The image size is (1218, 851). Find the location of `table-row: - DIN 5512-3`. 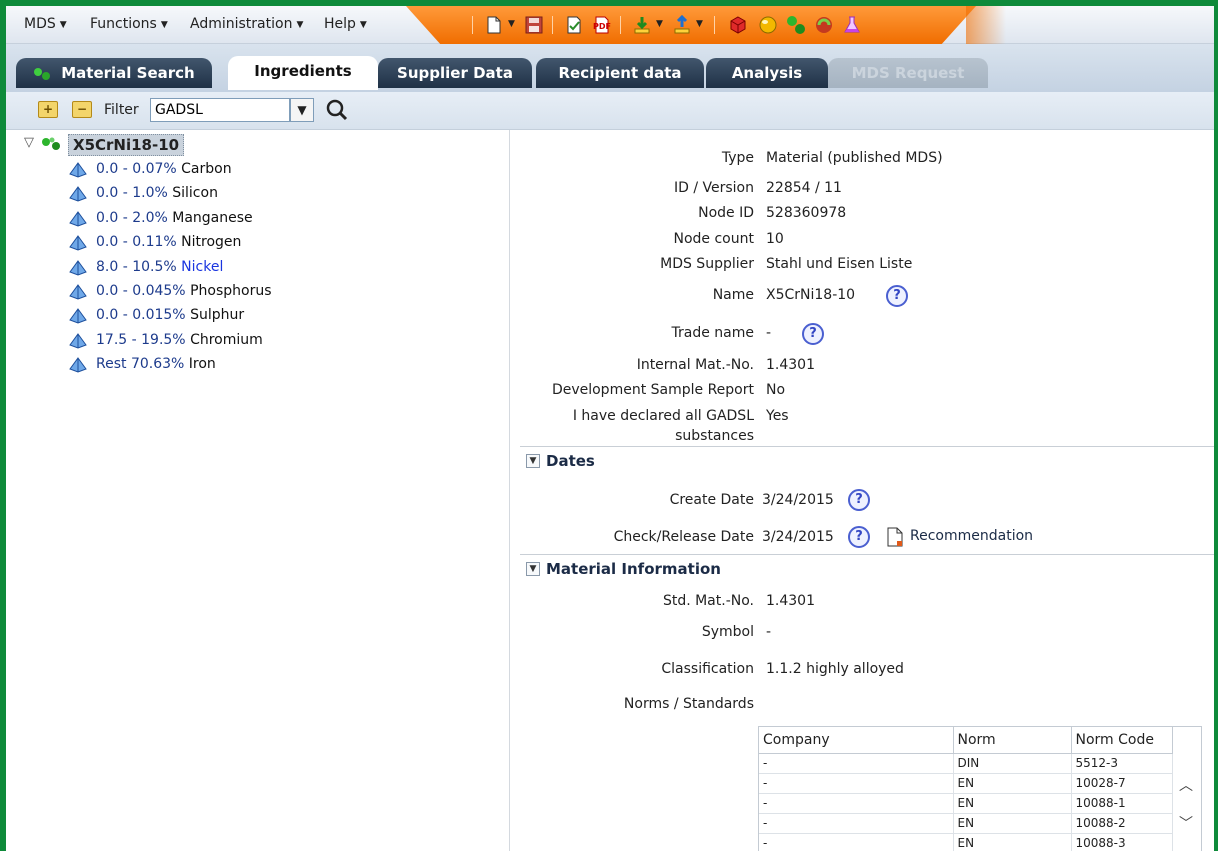

table-row: - DIN 5512-3 is located at coordinates (966, 763).